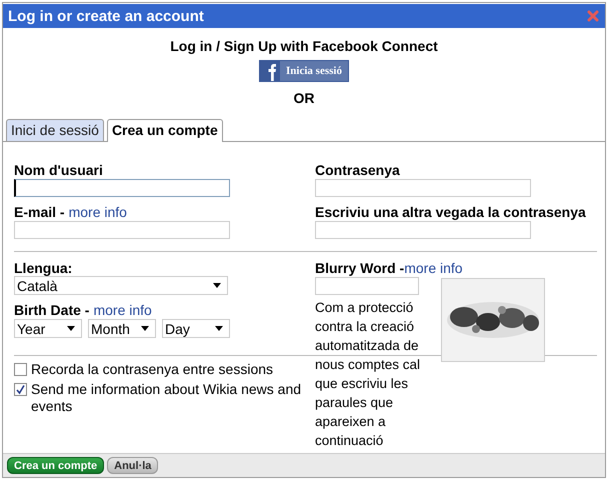 The width and height of the screenshot is (608, 480). Describe the element at coordinates (196, 328) in the screenshot. I see `date-select: Day` at that location.